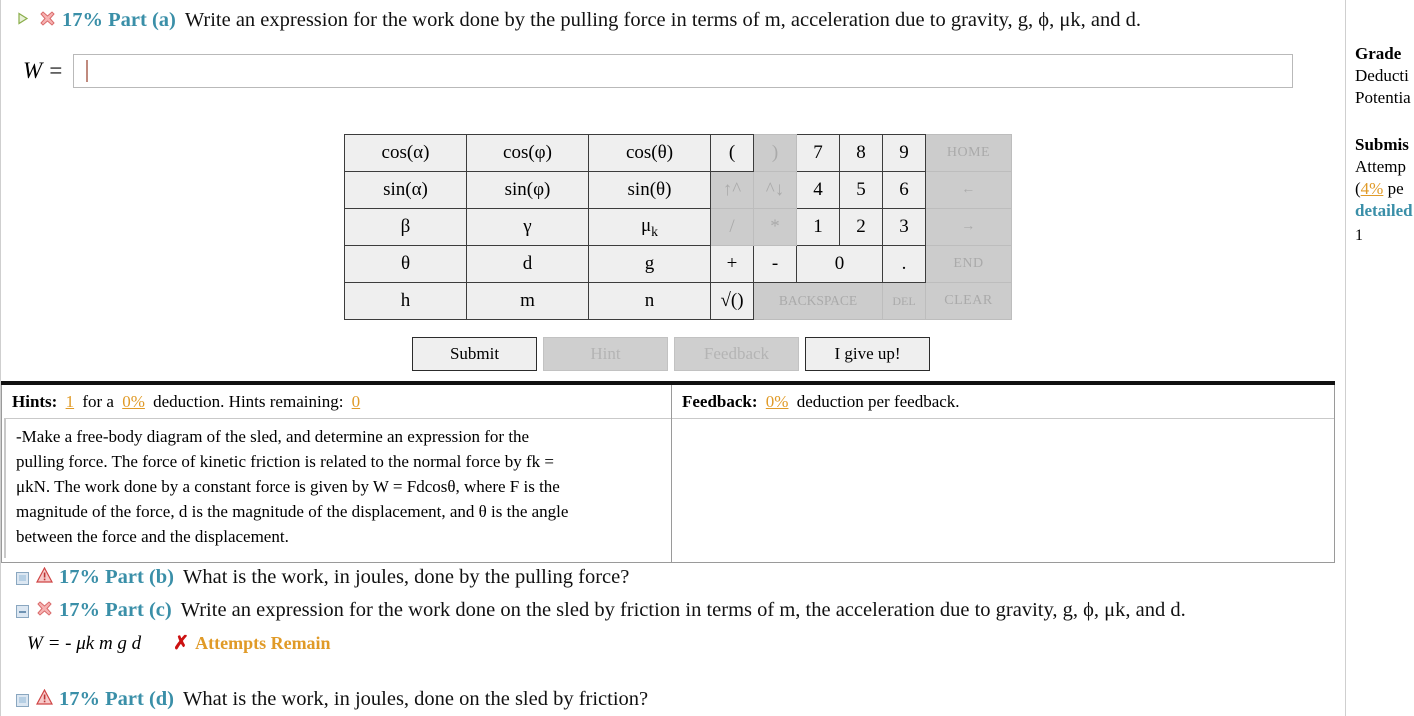 The height and width of the screenshot is (716, 1414). Describe the element at coordinates (968, 301) in the screenshot. I see `key-clear: CLEAR` at that location.